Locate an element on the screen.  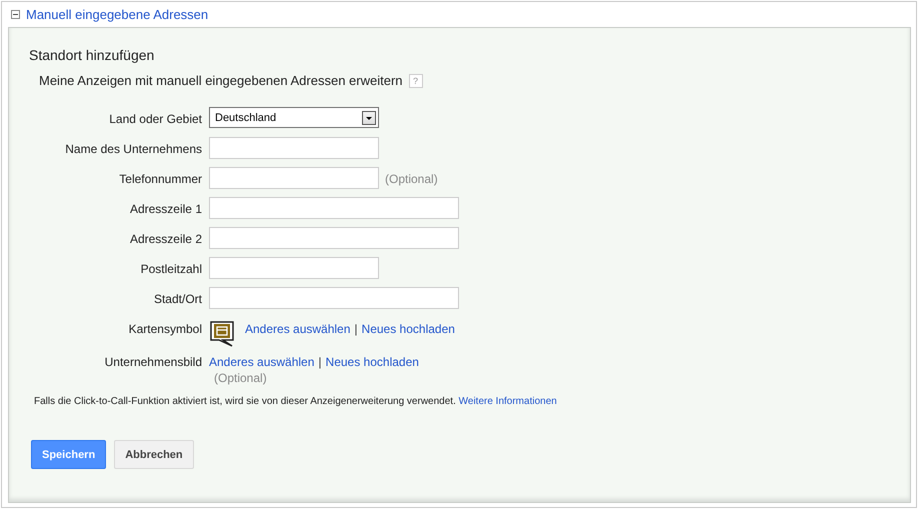
field-label: Adresszeile 2 is located at coordinates (165, 239).